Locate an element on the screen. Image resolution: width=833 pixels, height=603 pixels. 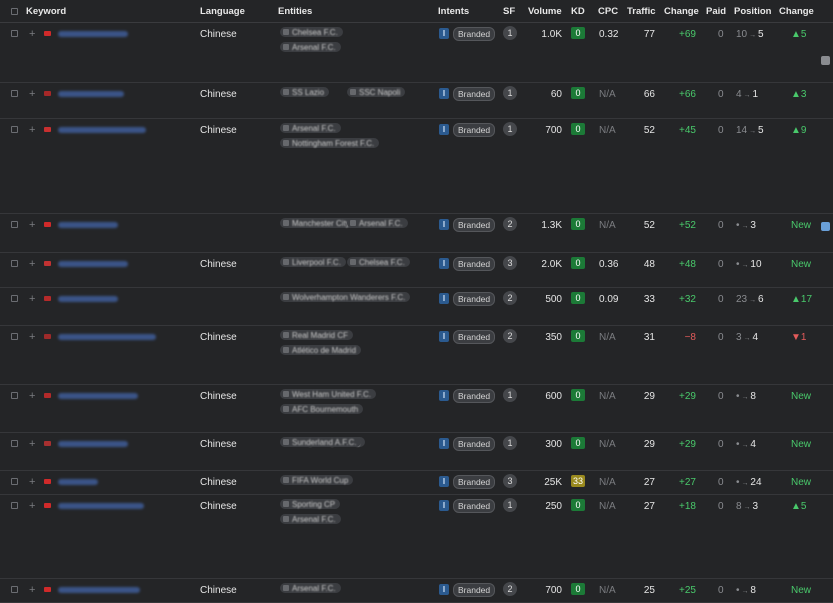
entity-tag: Sunderland A.F.C. is located at coordinates (321, 442).